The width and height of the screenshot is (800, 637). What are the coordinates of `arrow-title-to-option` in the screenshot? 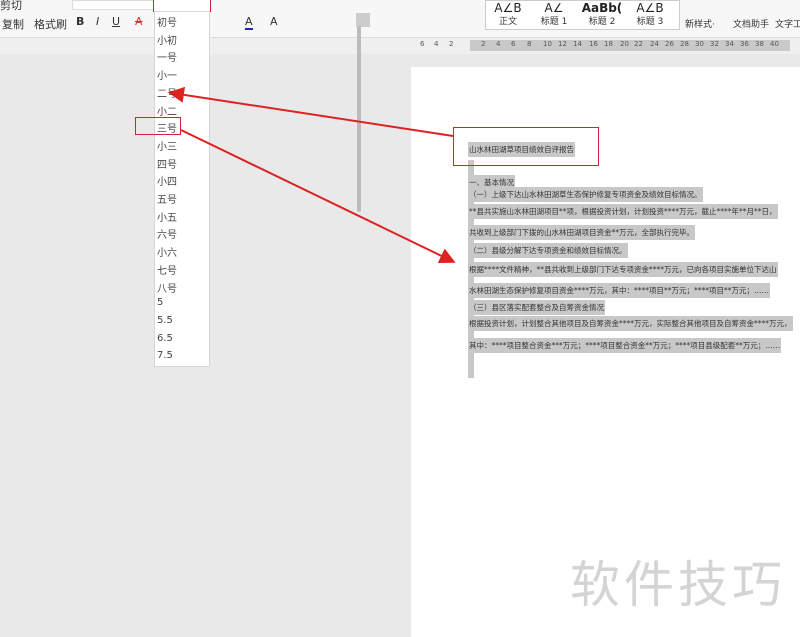 It's located at (311, 111).